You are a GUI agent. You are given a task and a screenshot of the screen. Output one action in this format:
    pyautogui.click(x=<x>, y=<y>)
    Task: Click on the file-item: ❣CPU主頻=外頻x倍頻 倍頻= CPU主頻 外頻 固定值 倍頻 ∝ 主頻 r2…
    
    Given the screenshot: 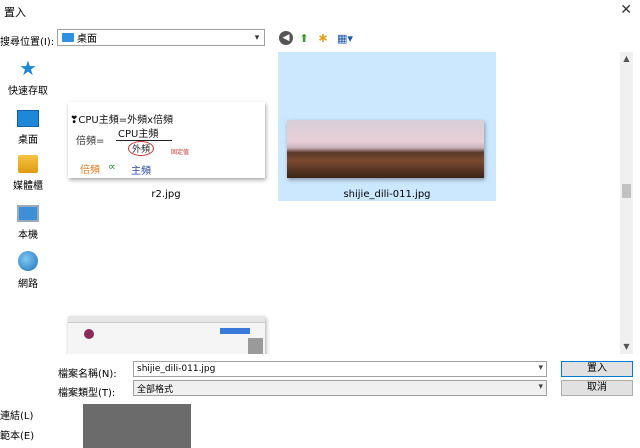 What is the action you would take?
    pyautogui.click(x=166, y=127)
    